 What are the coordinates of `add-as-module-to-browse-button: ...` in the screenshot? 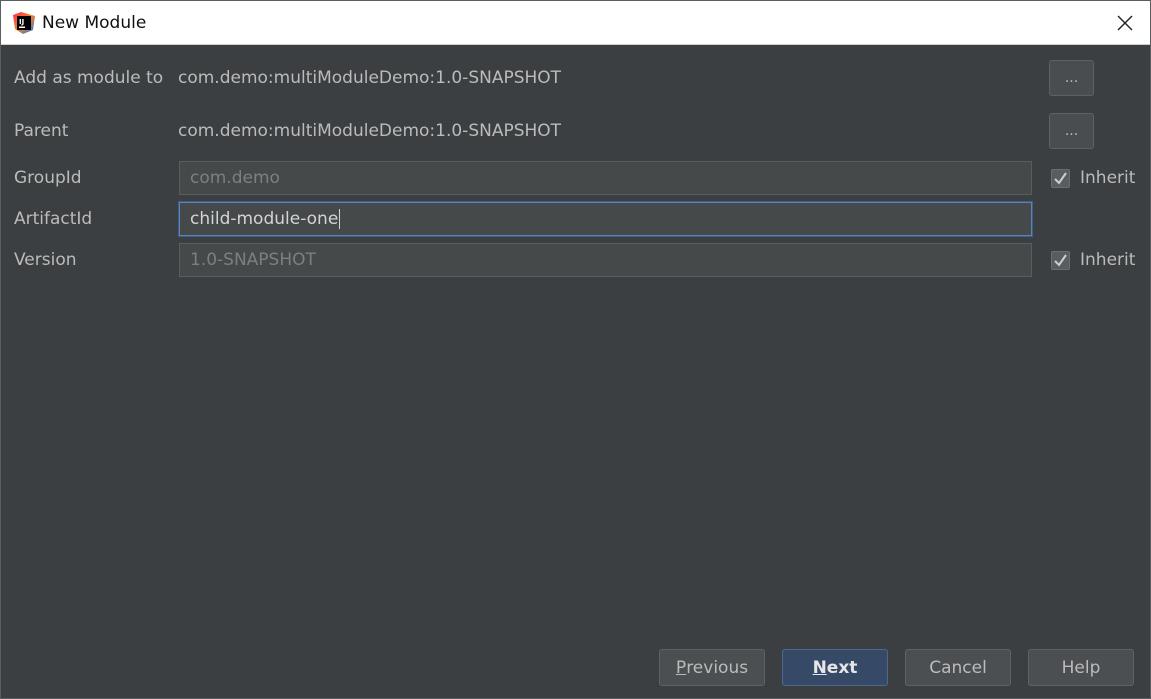 It's located at (1071, 78).